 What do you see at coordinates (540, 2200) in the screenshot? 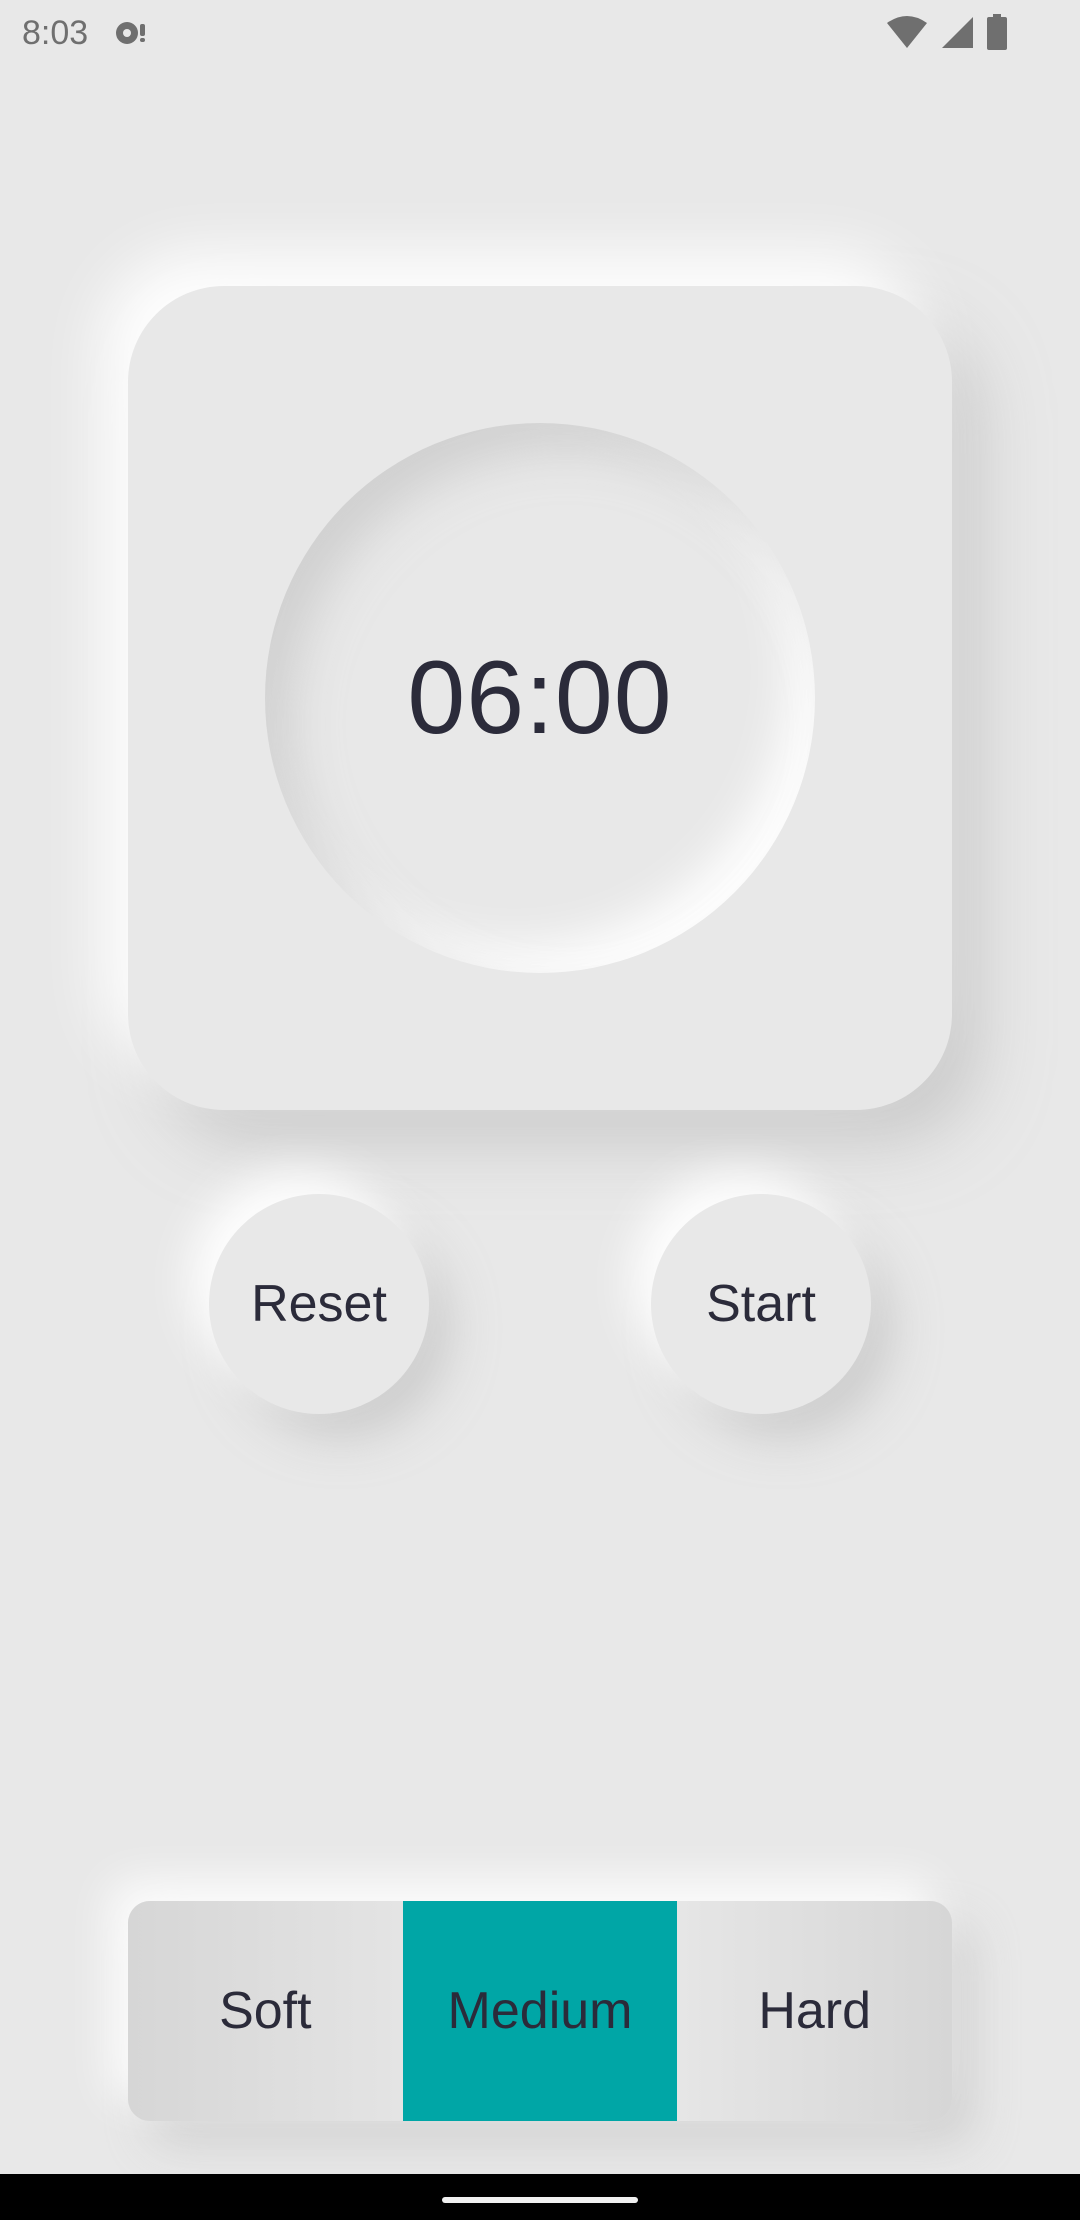
I see `home-gesture-handle` at bounding box center [540, 2200].